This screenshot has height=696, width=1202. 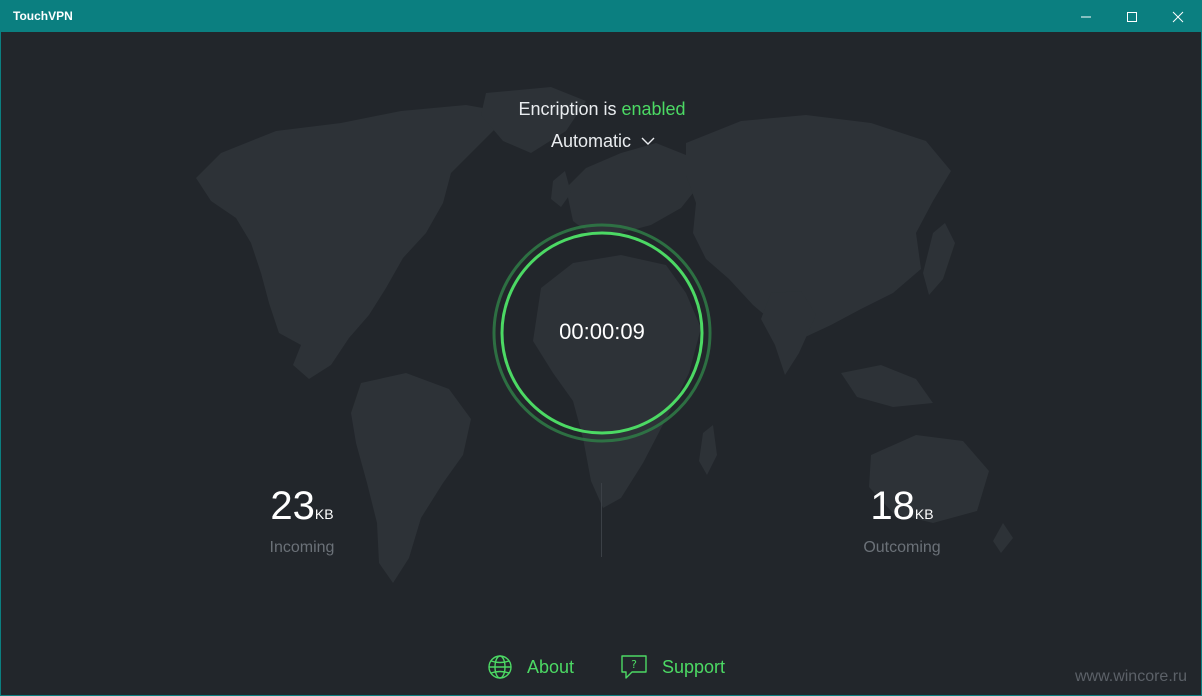 I want to click on encryption-status: Encription is enabled, so click(x=601, y=109).